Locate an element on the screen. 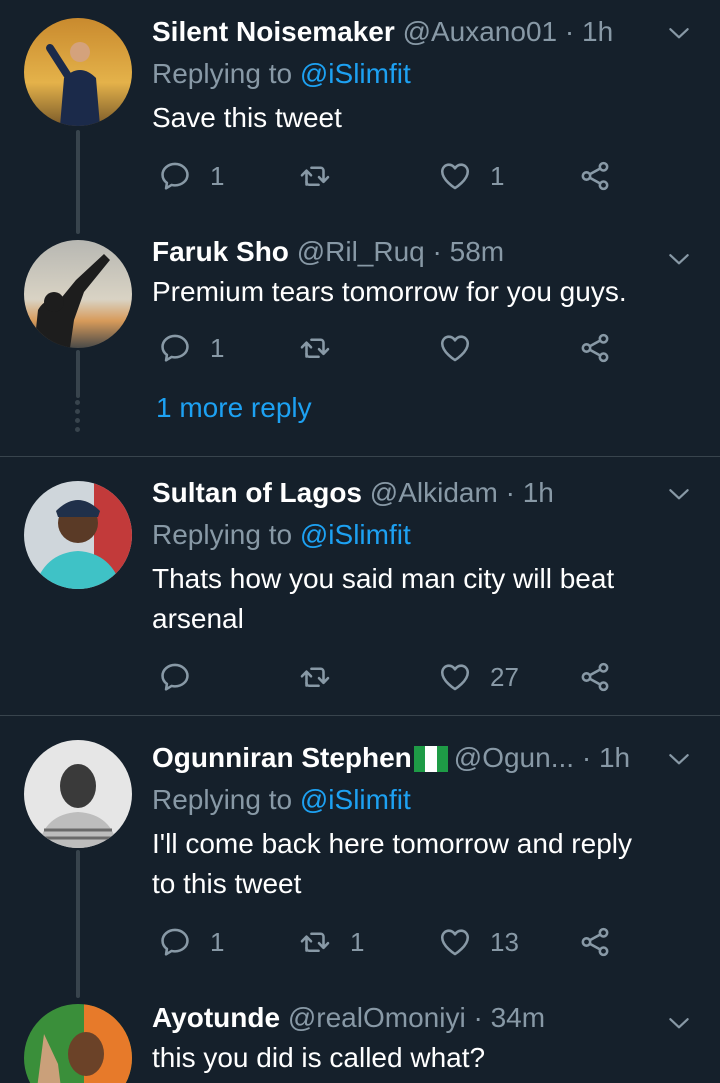 Image resolution: width=720 pixels, height=1083 pixels. retweet-button: 1 is located at coordinates (331, 942).